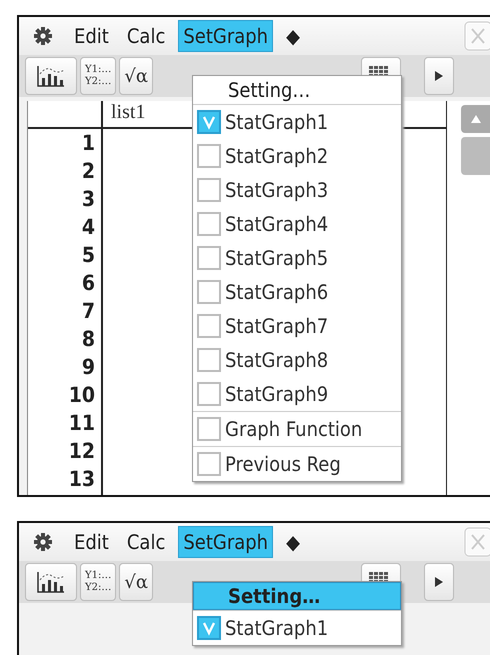 The width and height of the screenshot is (490, 655). Describe the element at coordinates (276, 394) in the screenshot. I see `menu-item: StatGraph9` at that location.